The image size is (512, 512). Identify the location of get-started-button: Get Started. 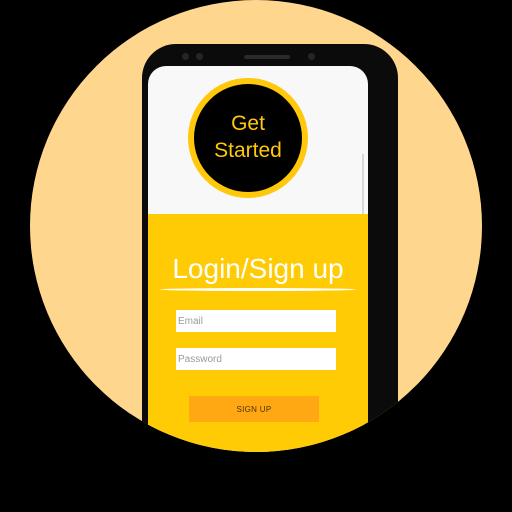
(248, 138).